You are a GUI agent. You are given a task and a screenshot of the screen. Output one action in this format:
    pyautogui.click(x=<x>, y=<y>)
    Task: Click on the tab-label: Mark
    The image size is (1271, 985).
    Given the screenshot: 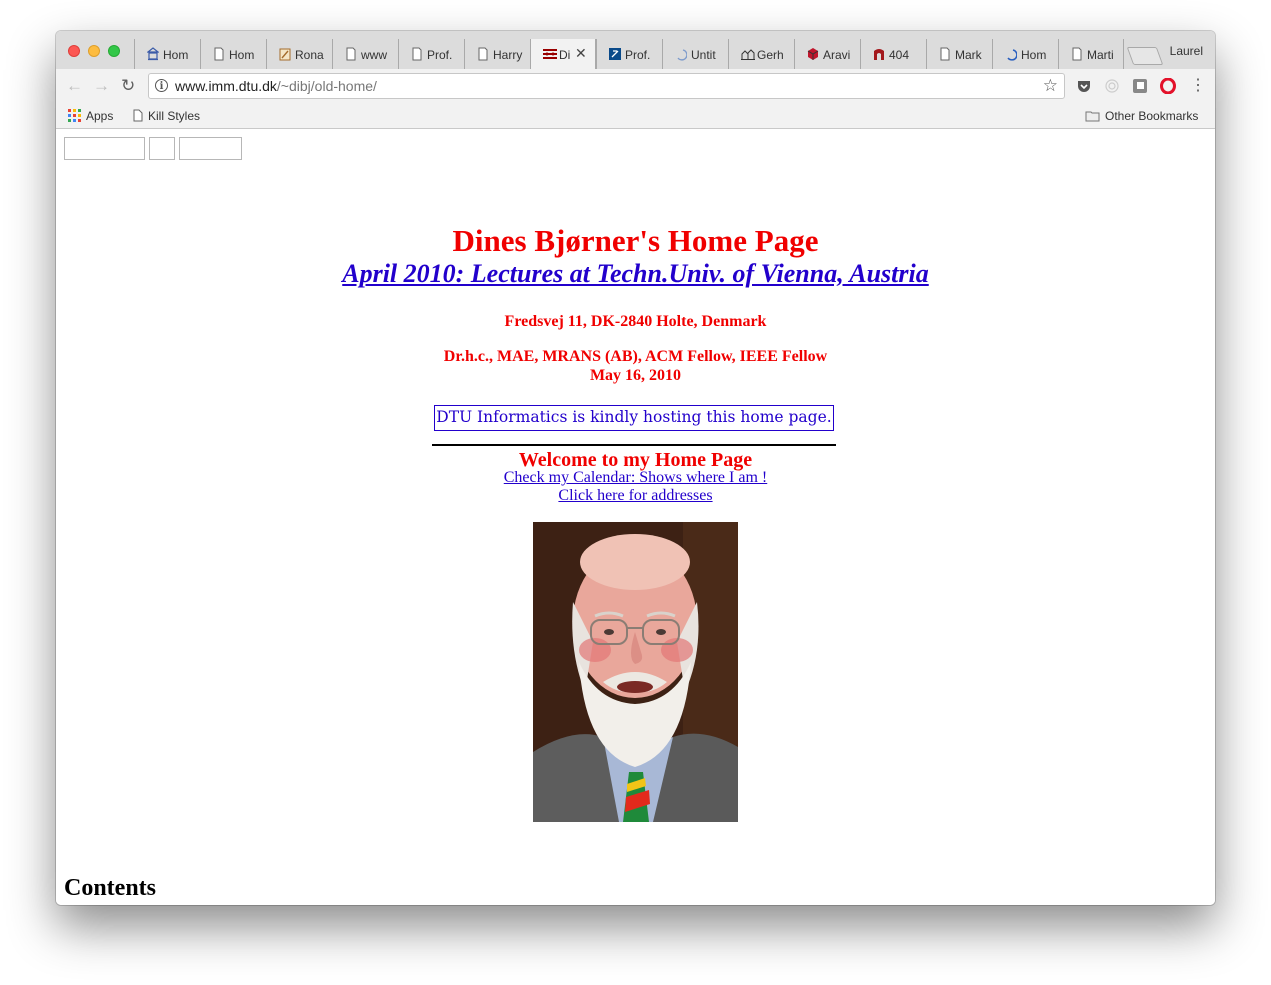 What is the action you would take?
    pyautogui.click(x=968, y=55)
    